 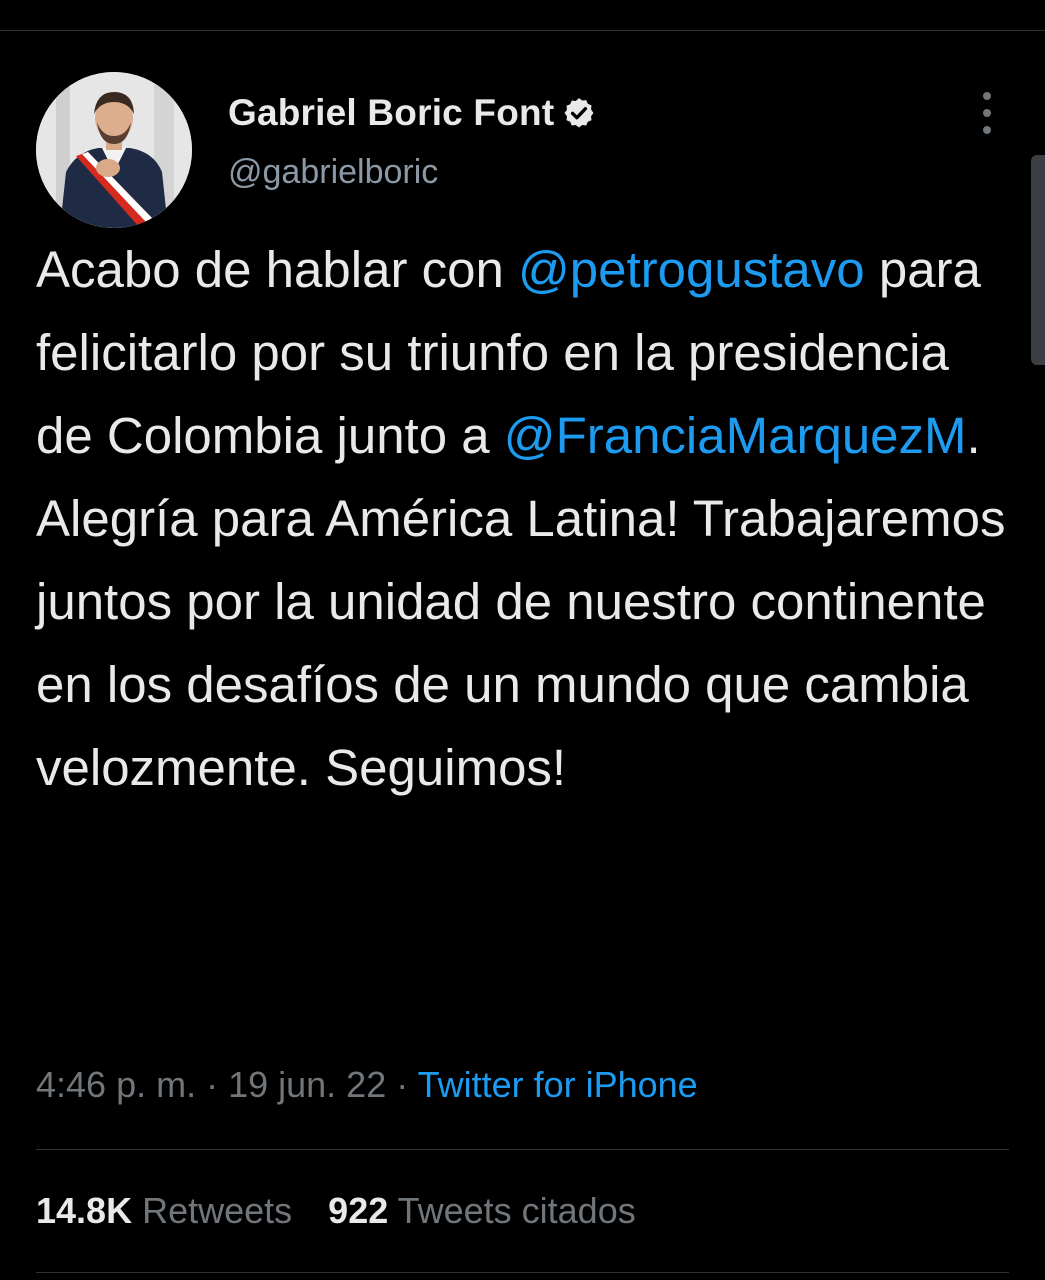 I want to click on avatar-photo-icon, so click(x=114, y=150).